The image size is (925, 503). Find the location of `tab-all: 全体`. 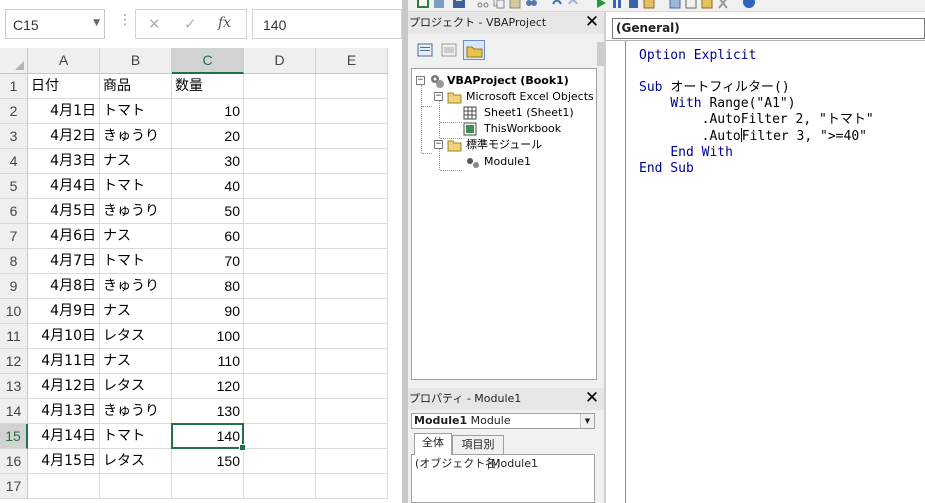

tab-all: 全体 is located at coordinates (433, 444).